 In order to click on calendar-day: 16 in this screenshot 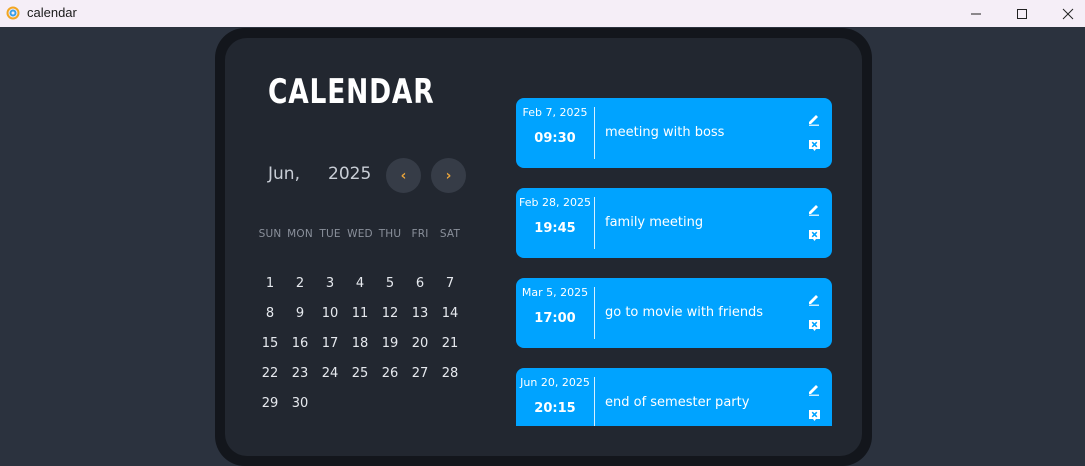, I will do `click(300, 343)`.